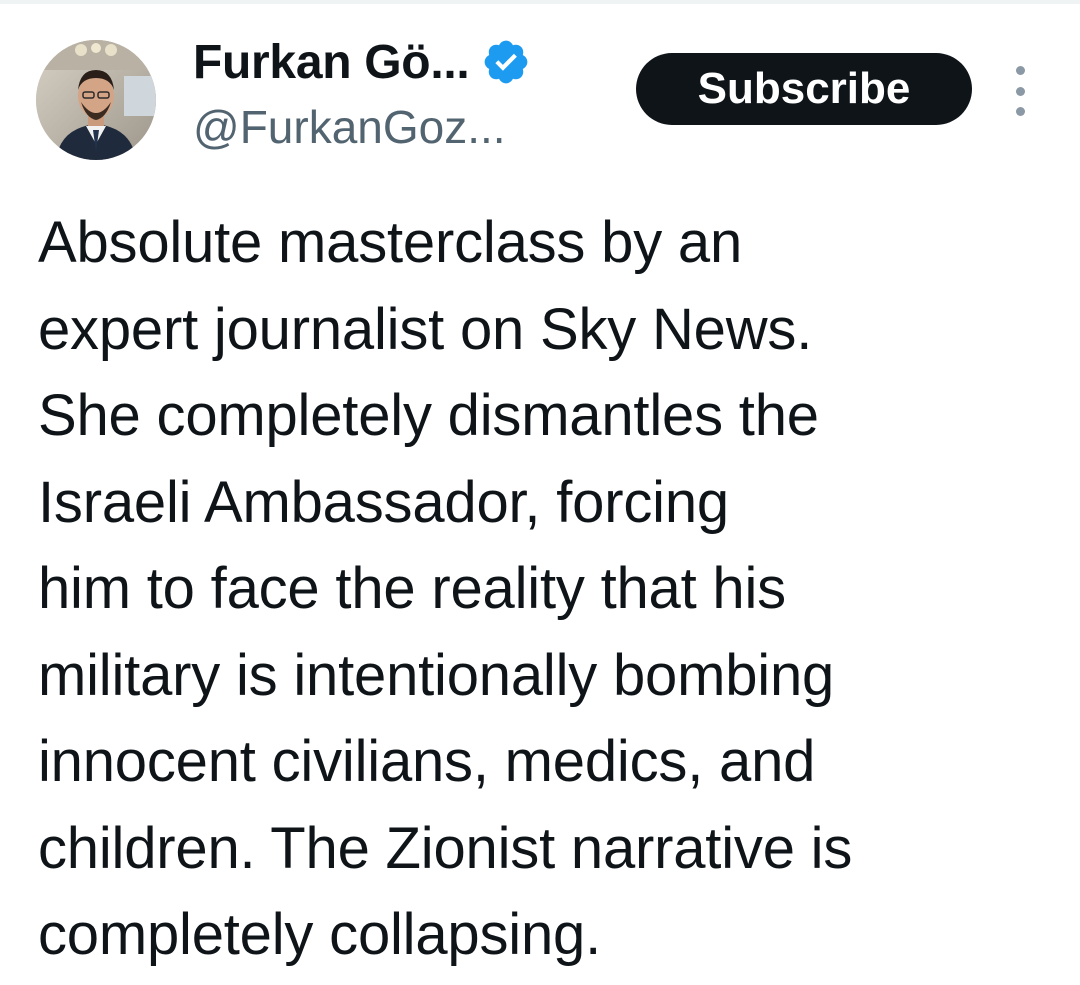 The width and height of the screenshot is (1080, 985). I want to click on tweet-text-line: innocent civilians, medics, and, so click(427, 761).